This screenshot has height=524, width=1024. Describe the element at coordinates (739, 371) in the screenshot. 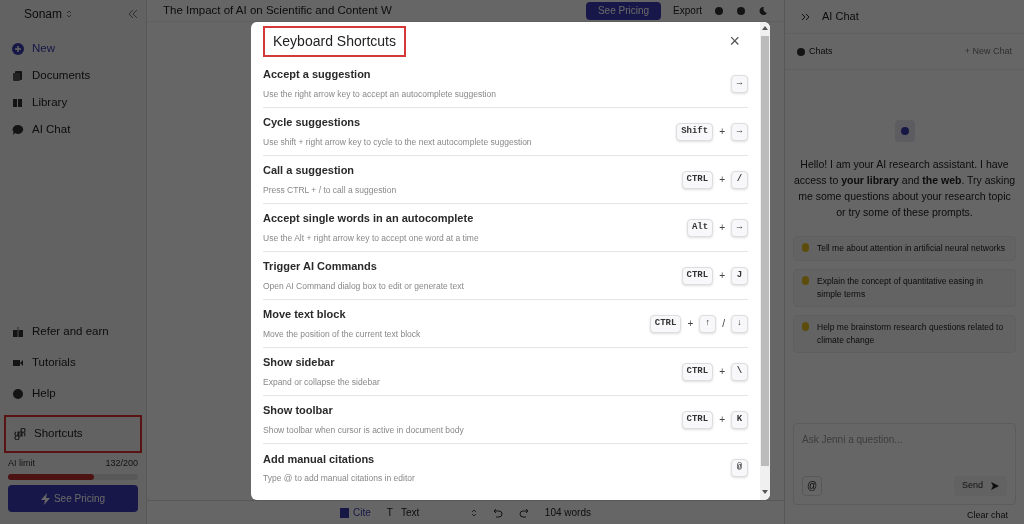

I see `keycap: \` at that location.